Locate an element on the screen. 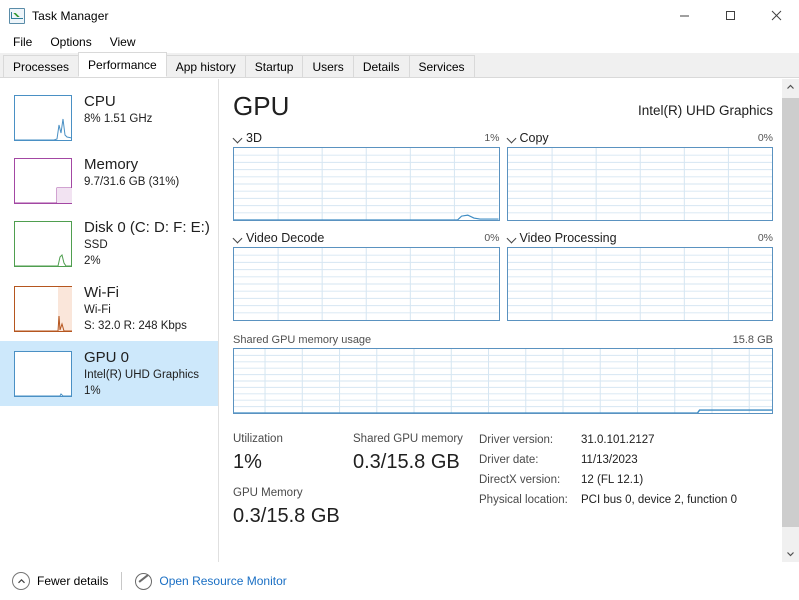  graph-3d-label: 3D is located at coordinates (254, 138).